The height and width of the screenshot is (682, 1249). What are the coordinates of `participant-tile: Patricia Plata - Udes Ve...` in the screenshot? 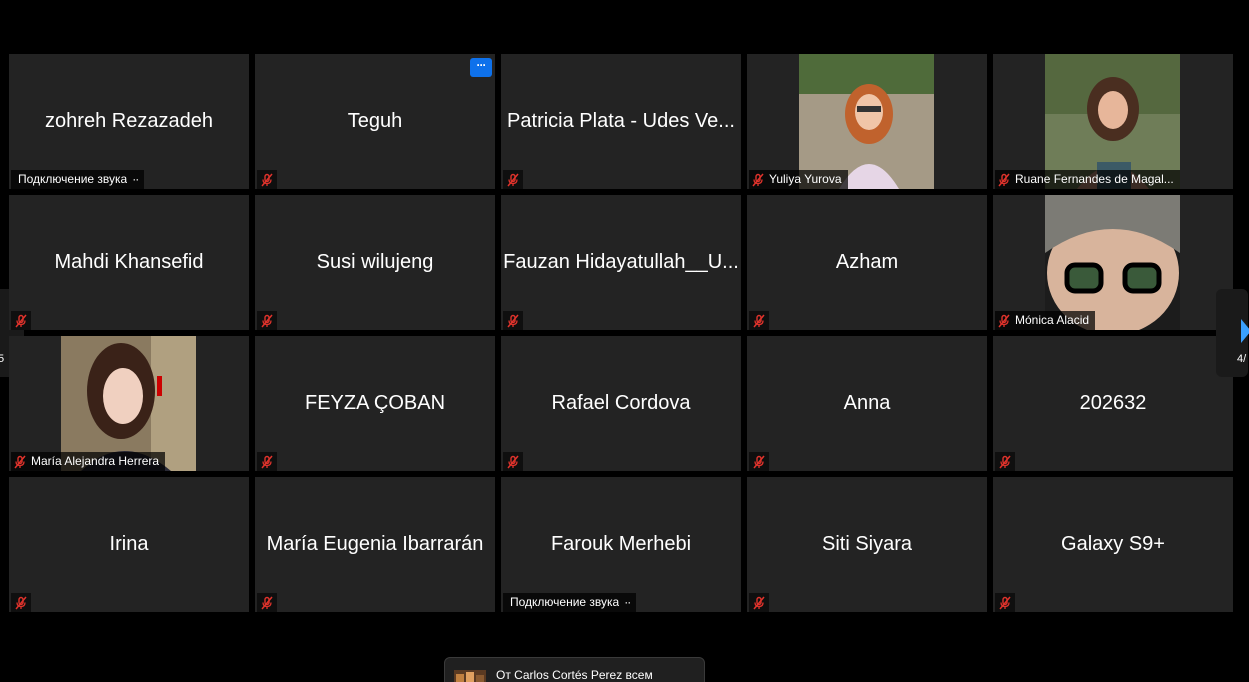 It's located at (621, 121).